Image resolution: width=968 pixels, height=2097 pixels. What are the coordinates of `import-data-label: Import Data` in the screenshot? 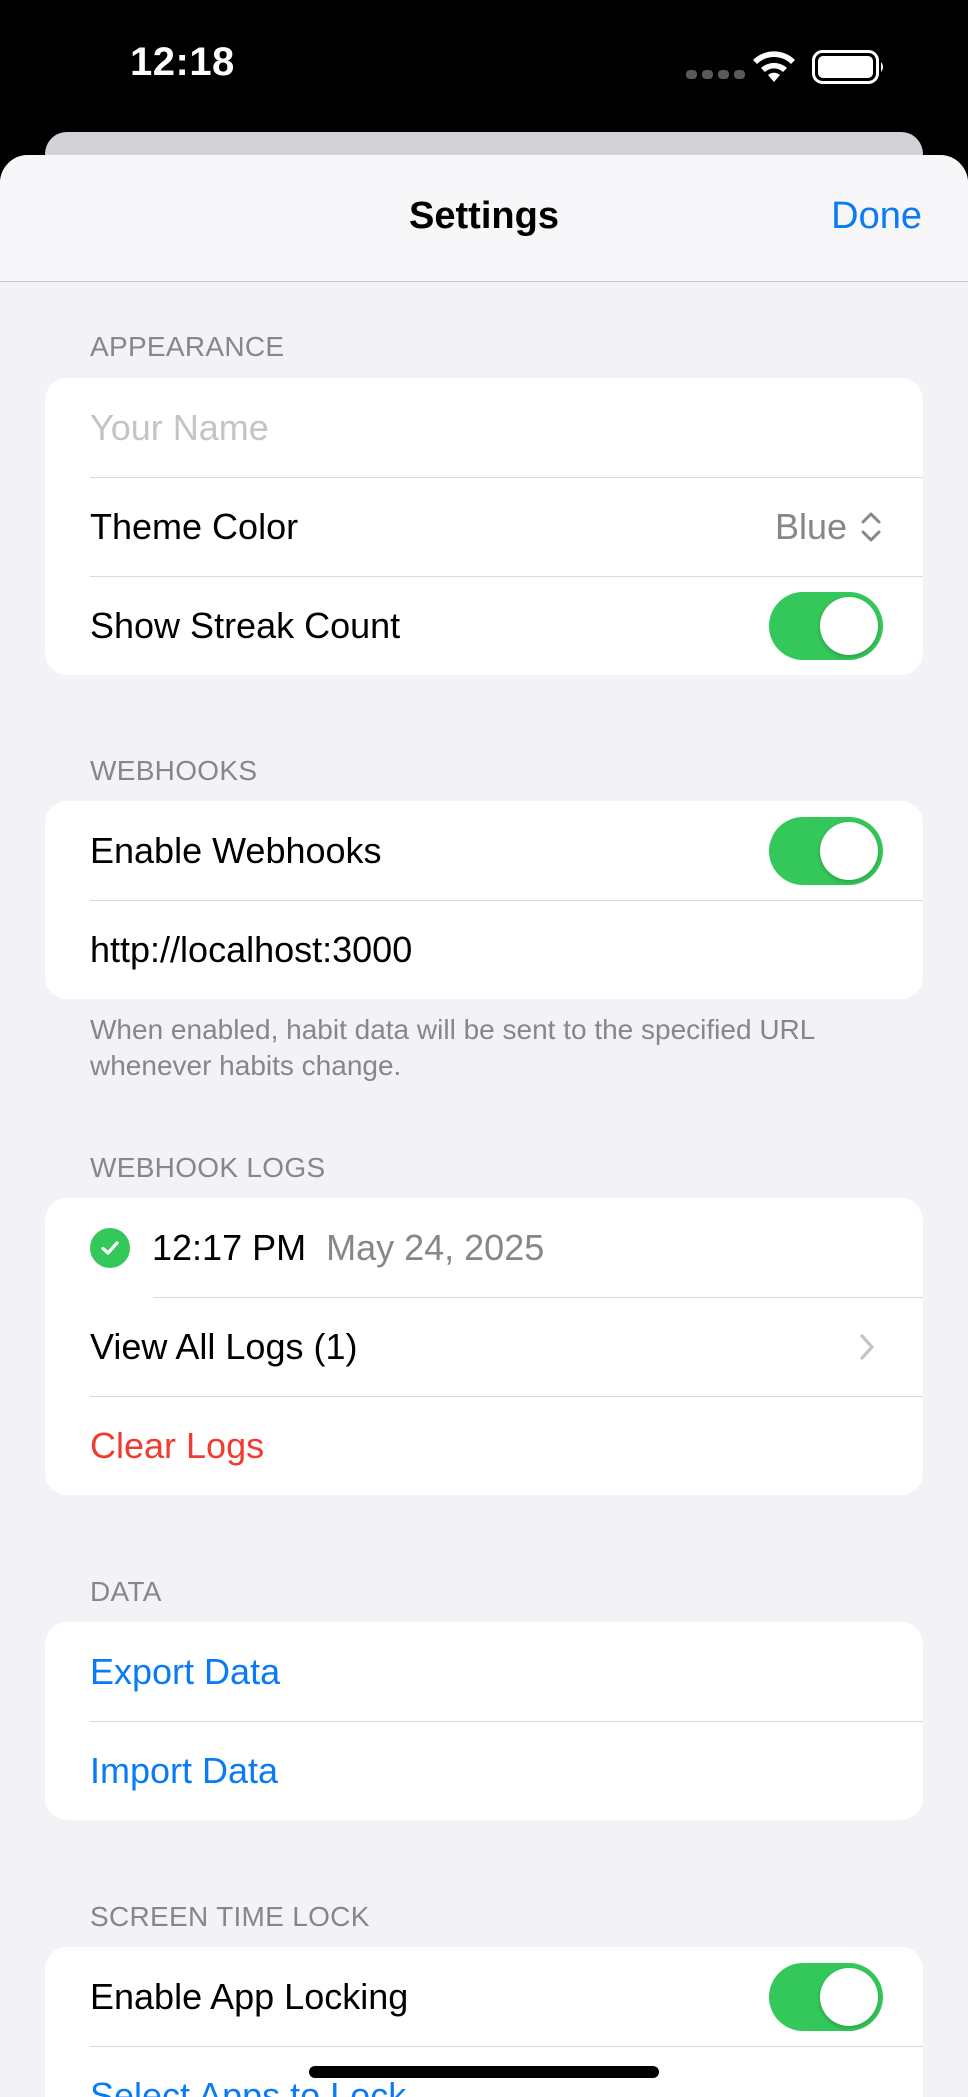 It's located at (184, 1770).